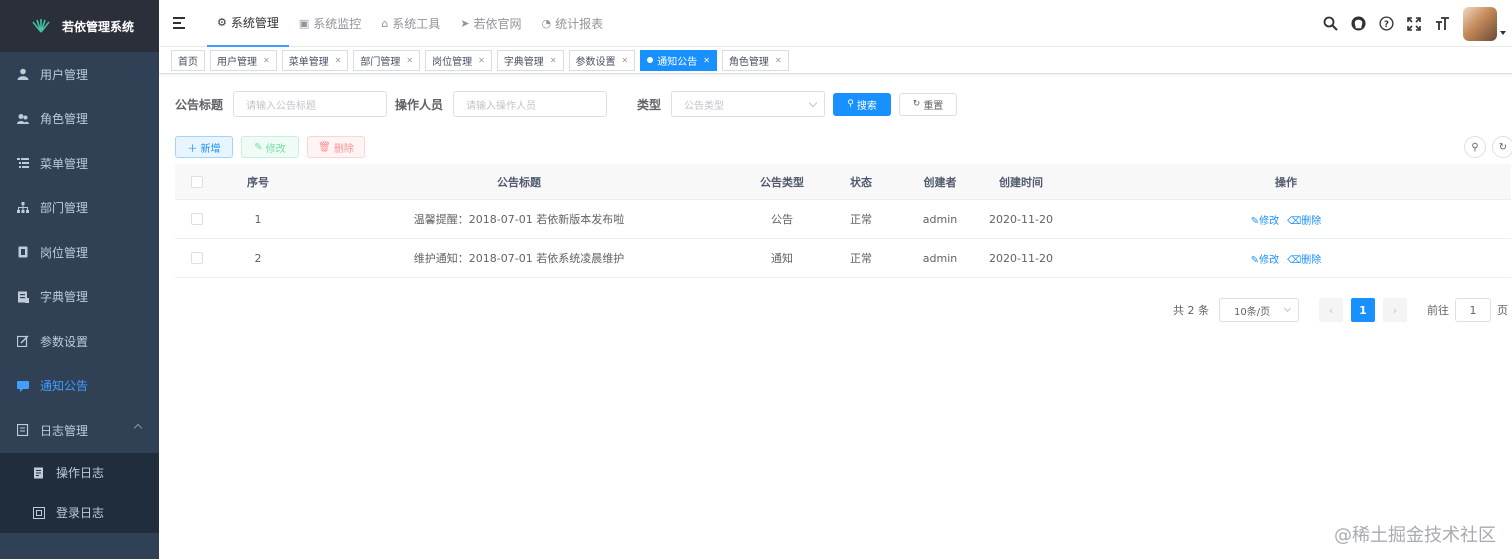  What do you see at coordinates (79, 386) in the screenshot?
I see `sidebar-item-notice: 通知公告` at bounding box center [79, 386].